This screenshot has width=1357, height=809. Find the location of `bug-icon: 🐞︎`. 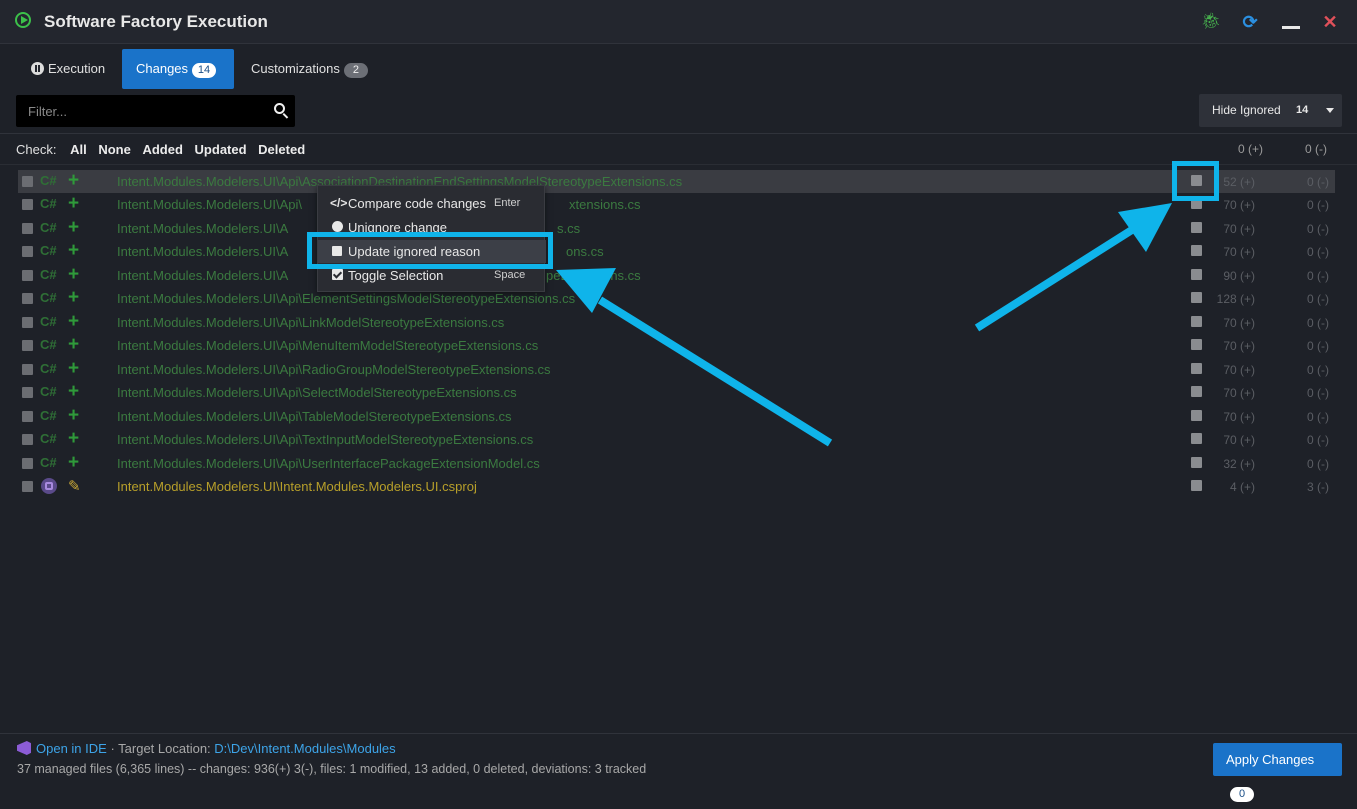

bug-icon: 🐞︎ is located at coordinates (1211, 22).